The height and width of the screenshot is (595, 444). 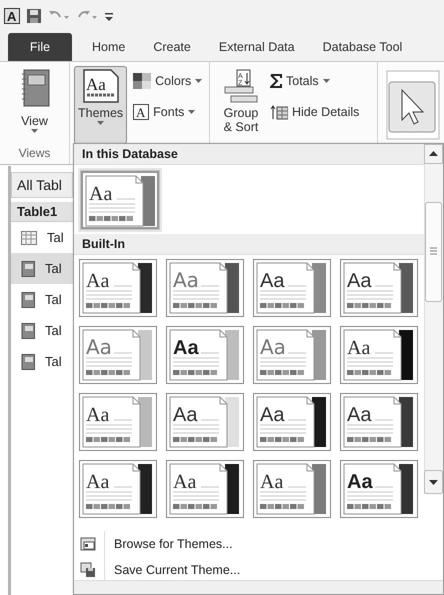 I want to click on ribbon-tab: External Data, so click(x=256, y=47).